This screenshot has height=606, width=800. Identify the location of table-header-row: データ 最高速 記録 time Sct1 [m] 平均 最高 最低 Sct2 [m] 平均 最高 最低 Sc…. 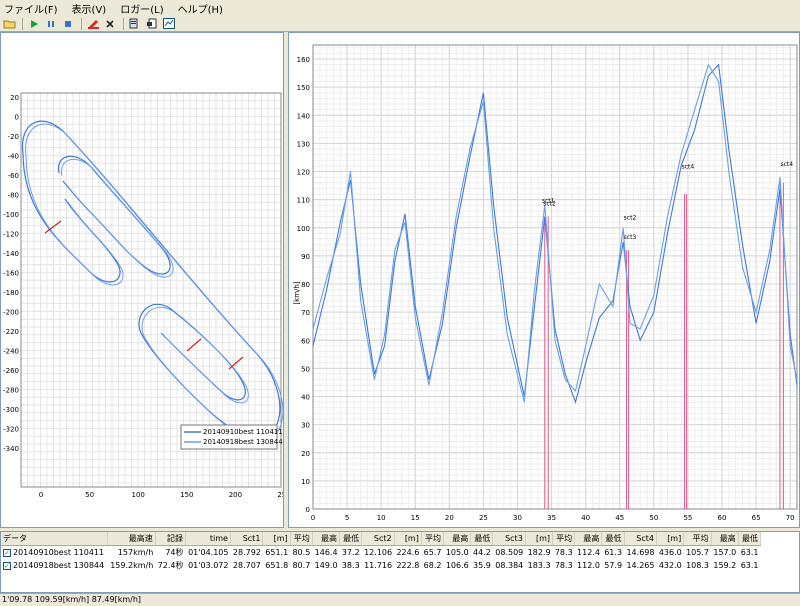
(381, 539).